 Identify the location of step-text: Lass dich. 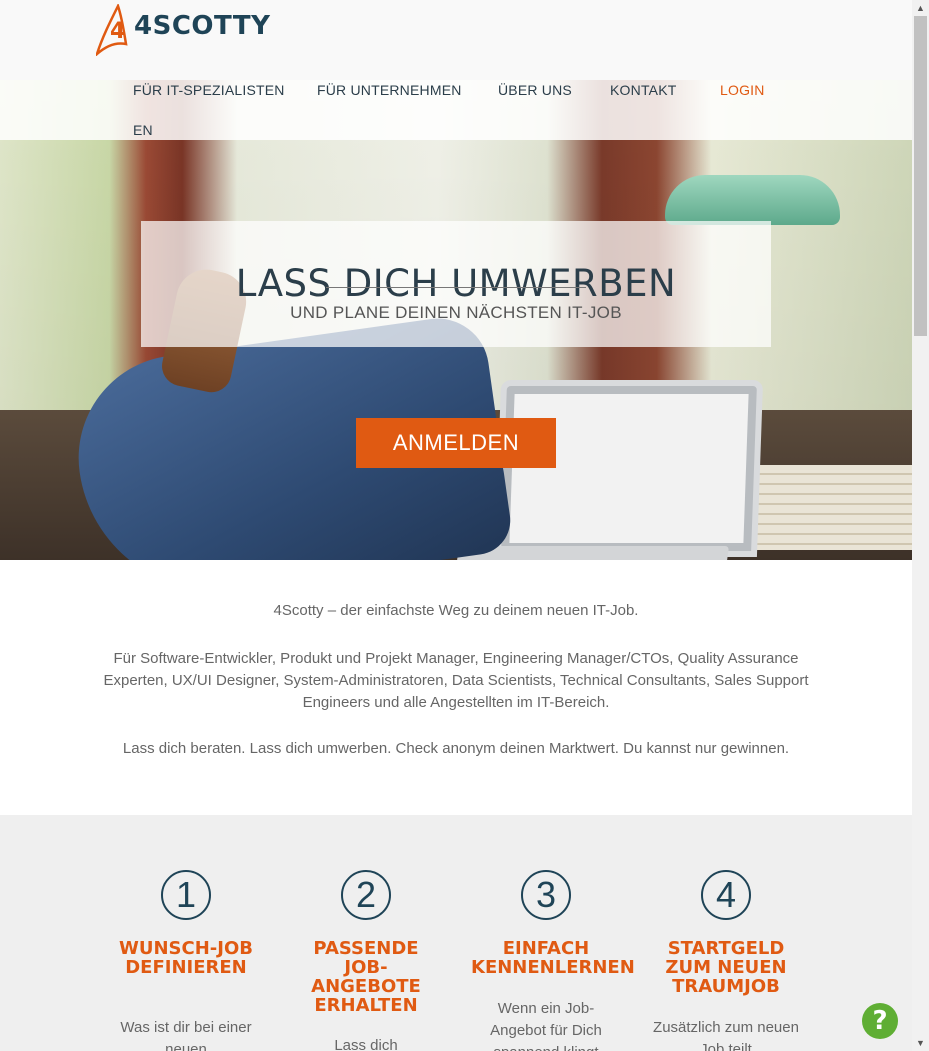
(366, 1044).